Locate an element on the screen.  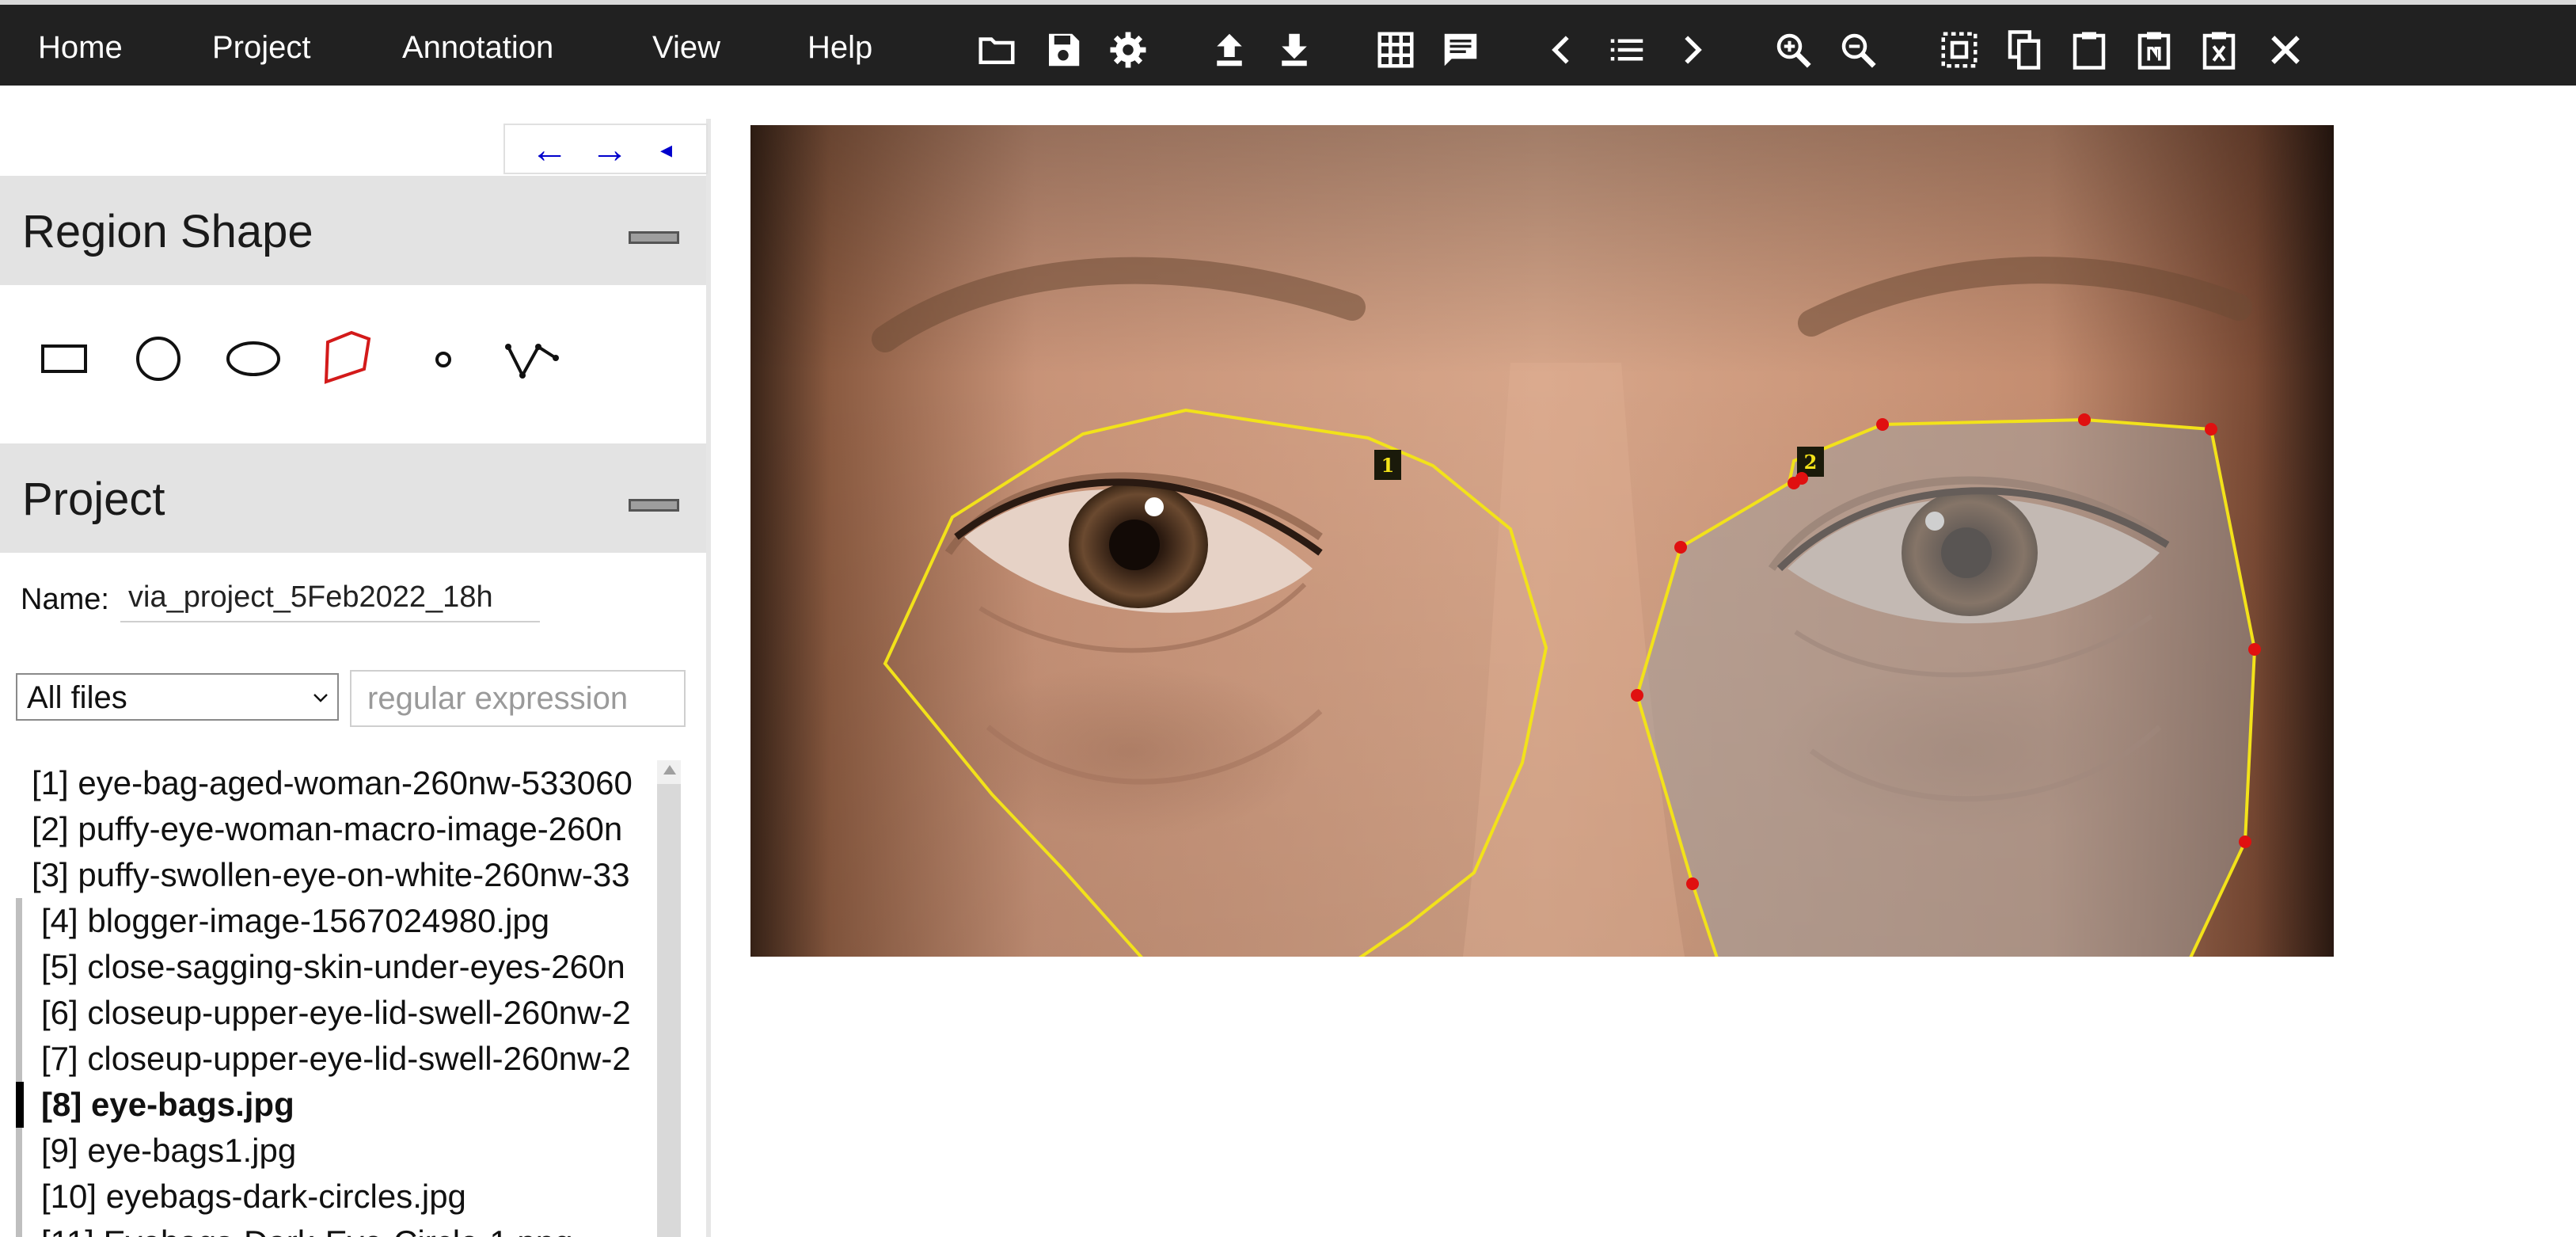
nav-next-arrow: → is located at coordinates (610, 150).